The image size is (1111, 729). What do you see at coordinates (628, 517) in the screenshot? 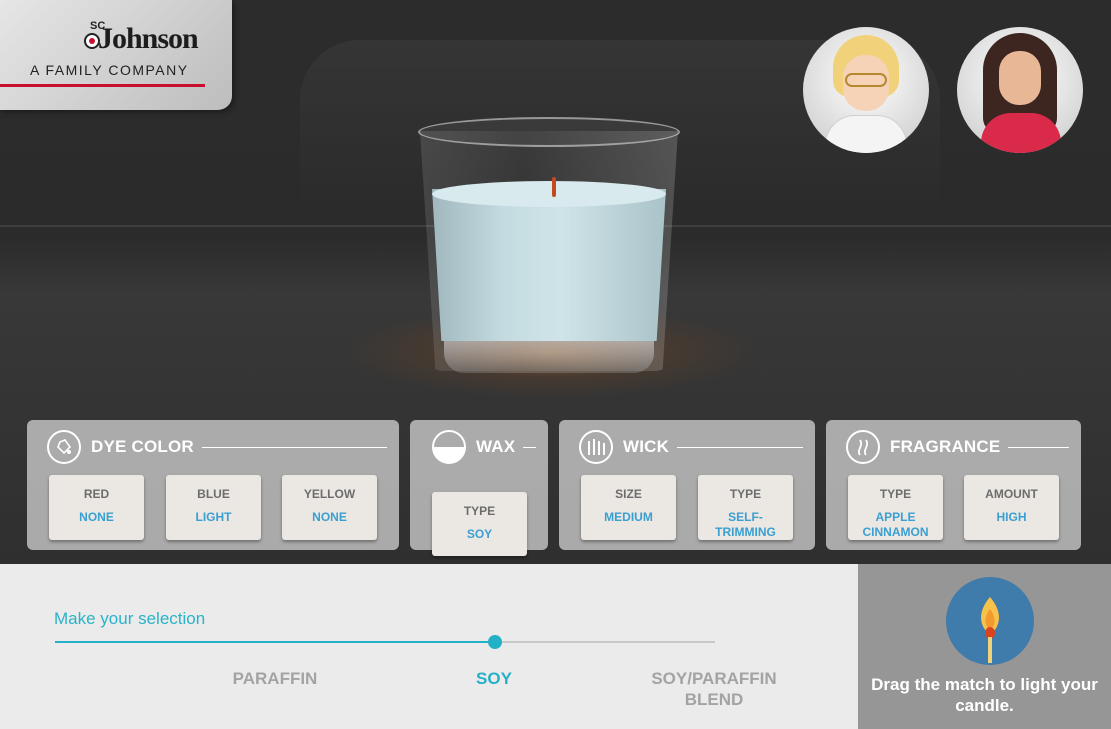
I see `option-value: MEDIUM` at bounding box center [628, 517].